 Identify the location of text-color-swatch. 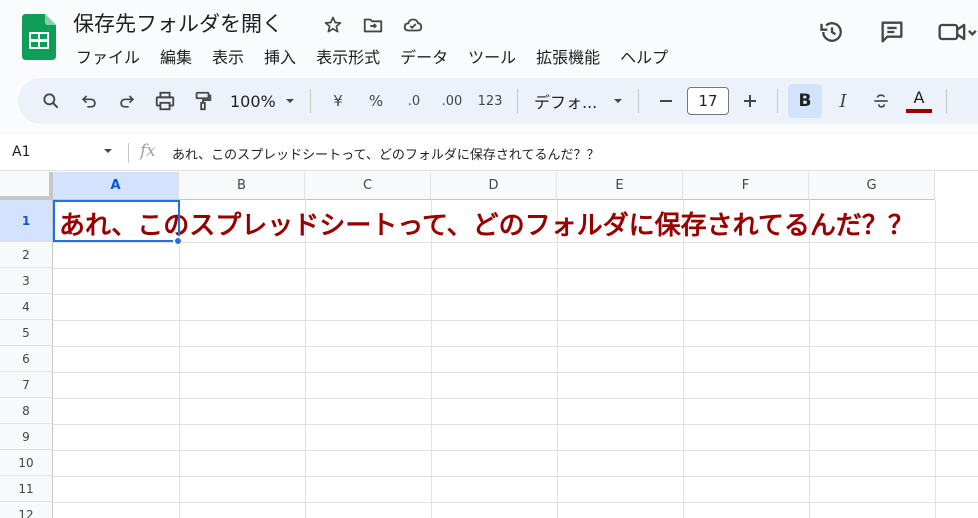
(919, 110).